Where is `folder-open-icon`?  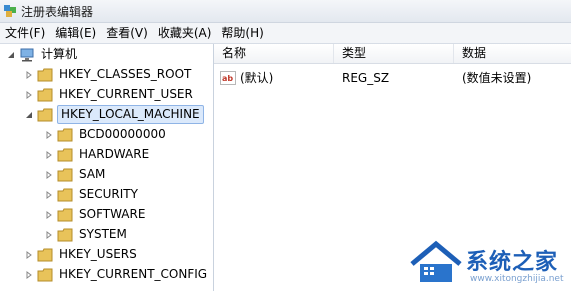
folder-open-icon is located at coordinates (45, 115).